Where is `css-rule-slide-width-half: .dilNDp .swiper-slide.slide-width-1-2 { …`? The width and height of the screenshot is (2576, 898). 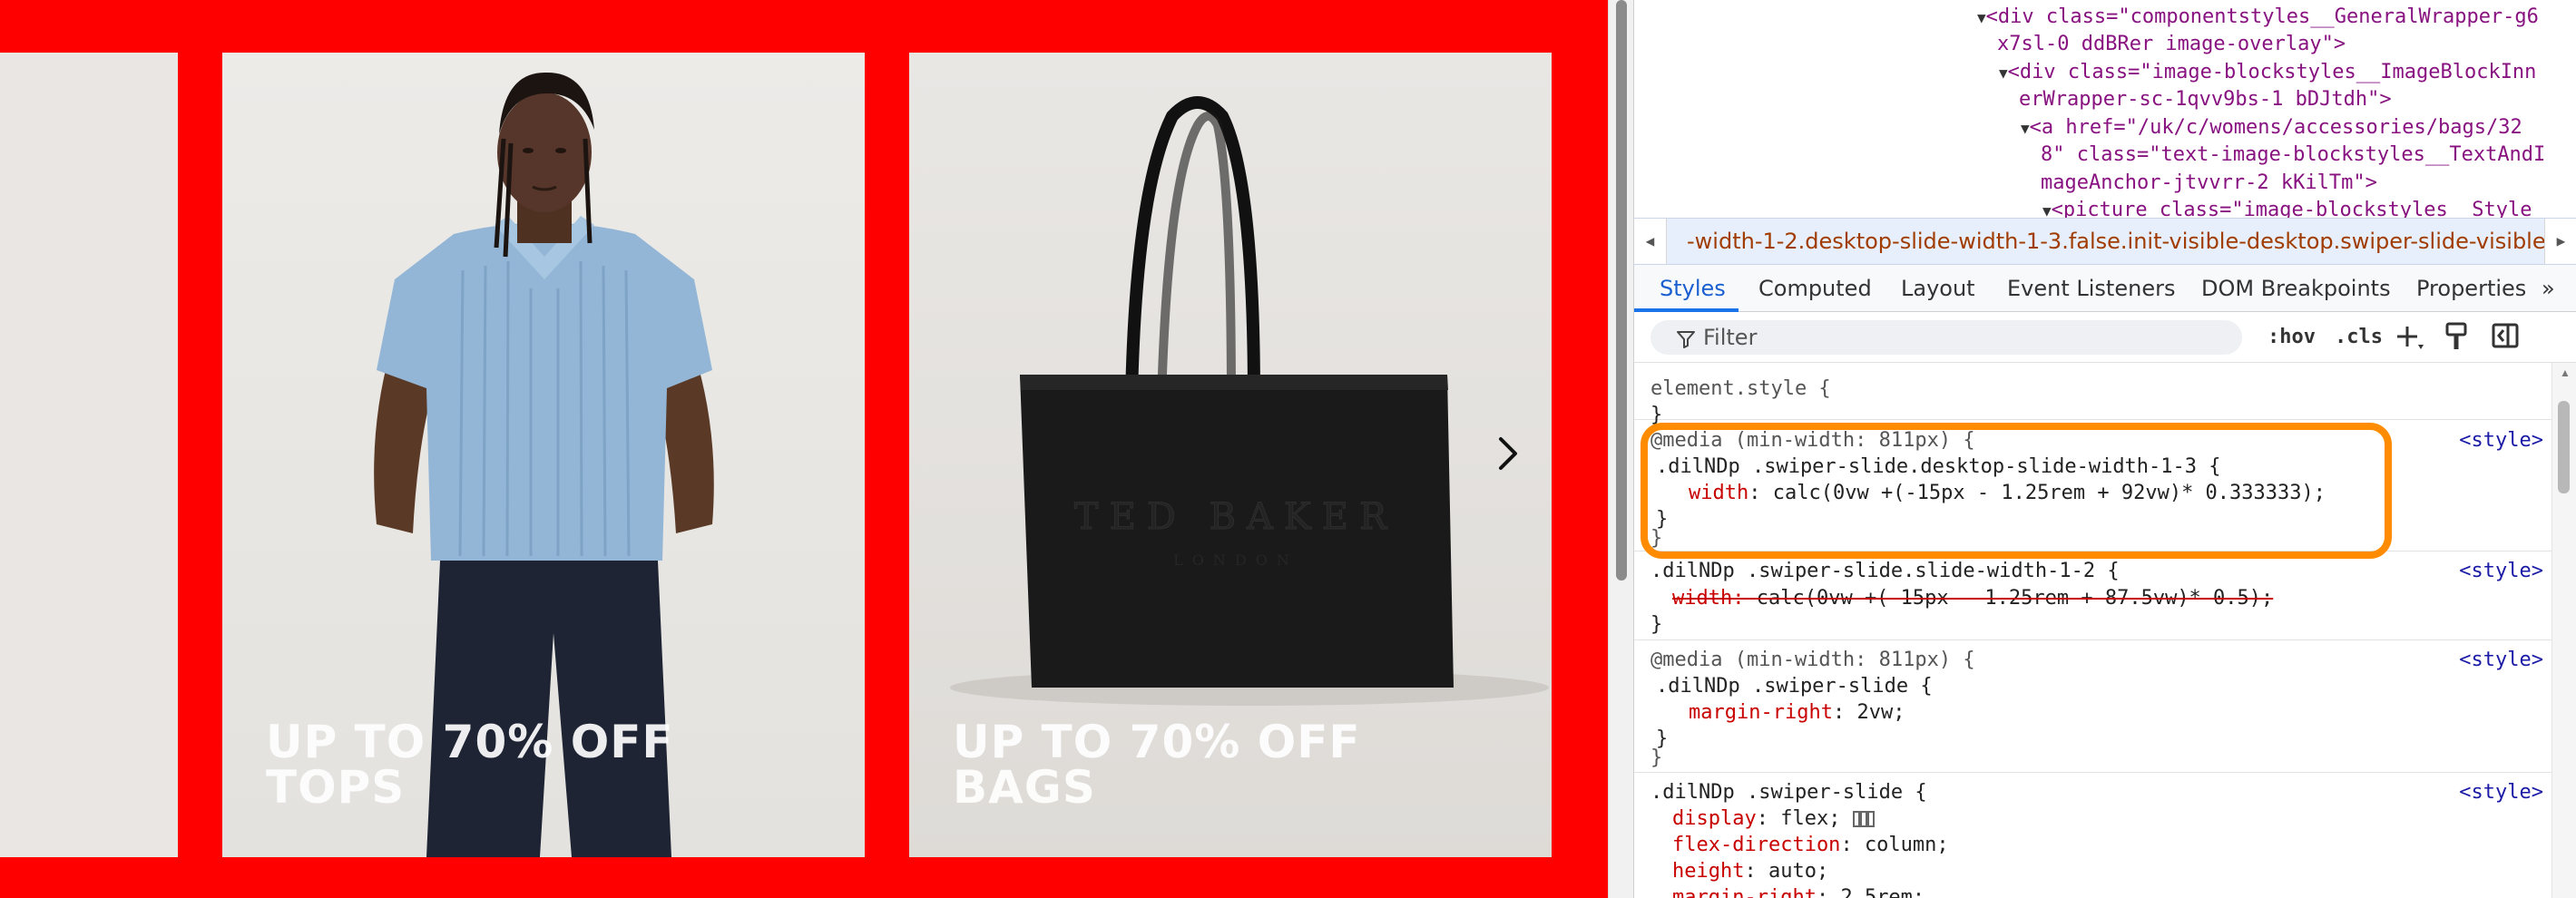
css-rule-slide-width-half: .dilNDp .swiper-slide.slide-width-1-2 { … is located at coordinates (2093, 595).